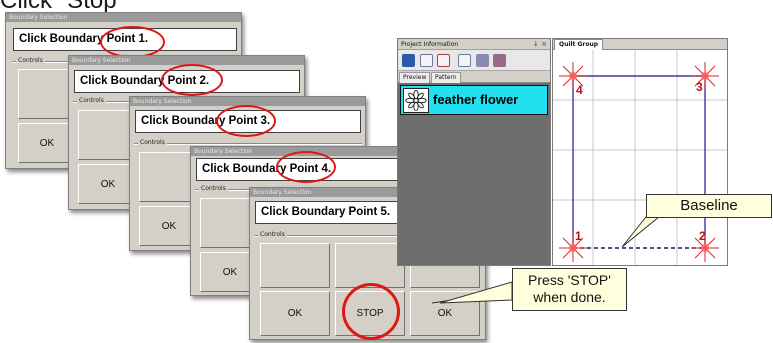  Describe the element at coordinates (416, 100) in the screenshot. I see `feather-flower-thumbnail-icon` at that location.